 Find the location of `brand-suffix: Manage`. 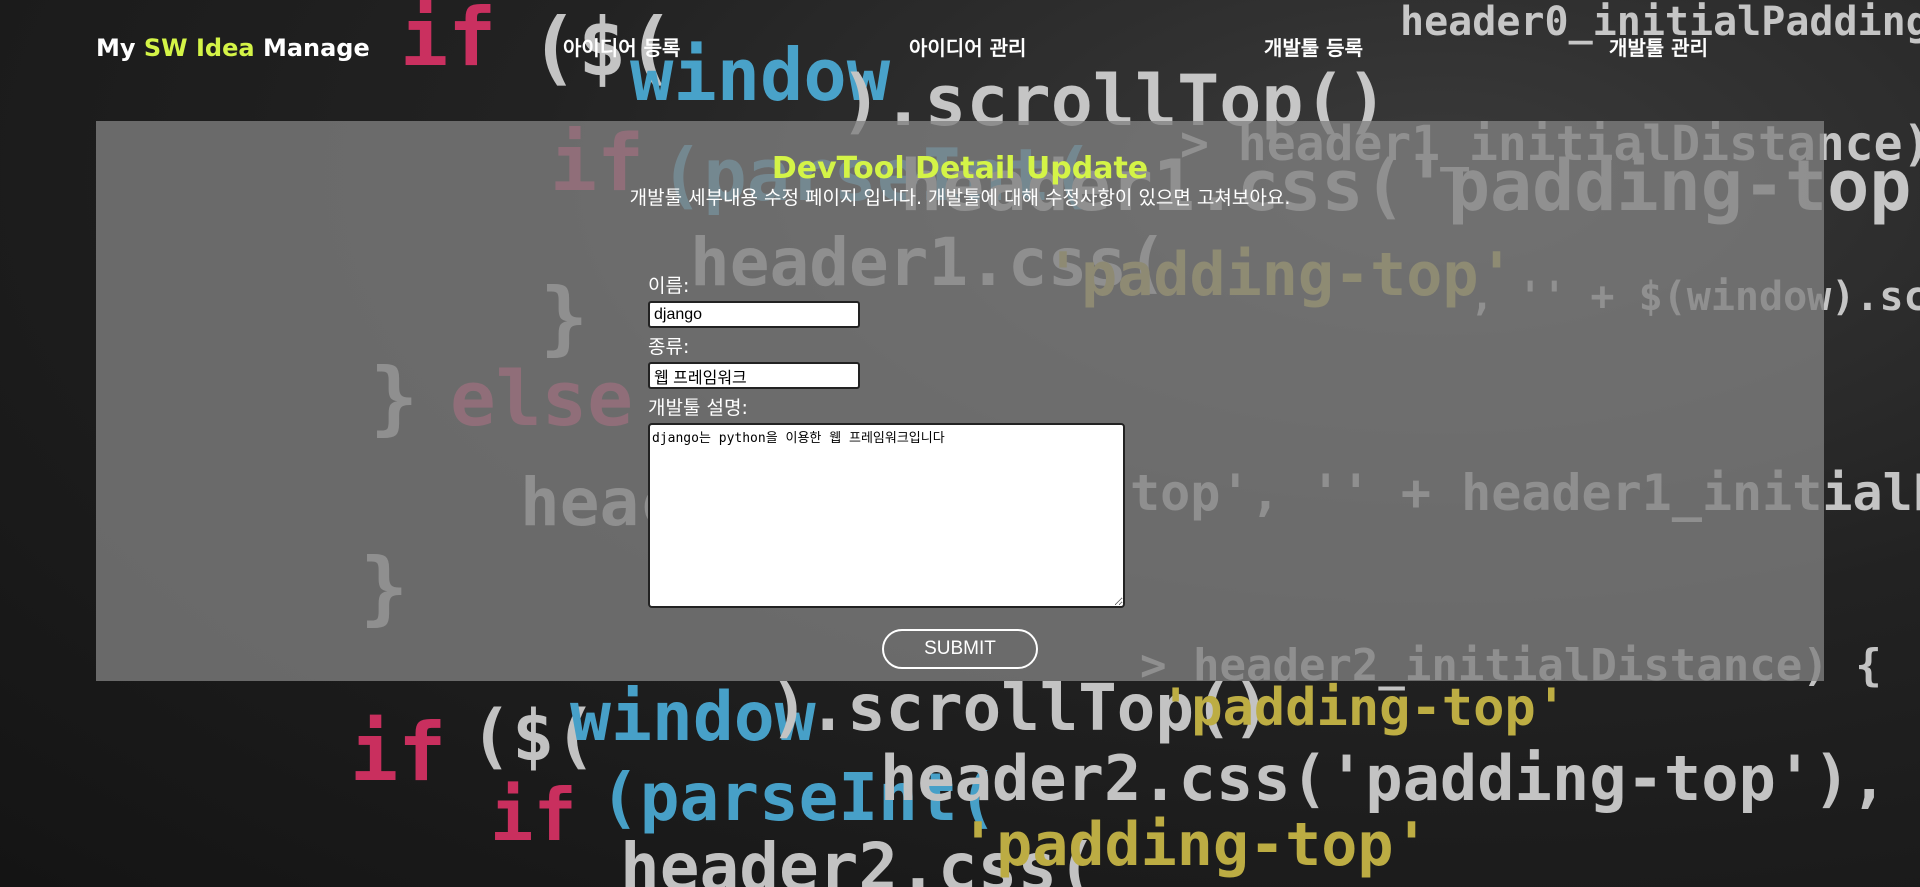

brand-suffix: Manage is located at coordinates (312, 48).